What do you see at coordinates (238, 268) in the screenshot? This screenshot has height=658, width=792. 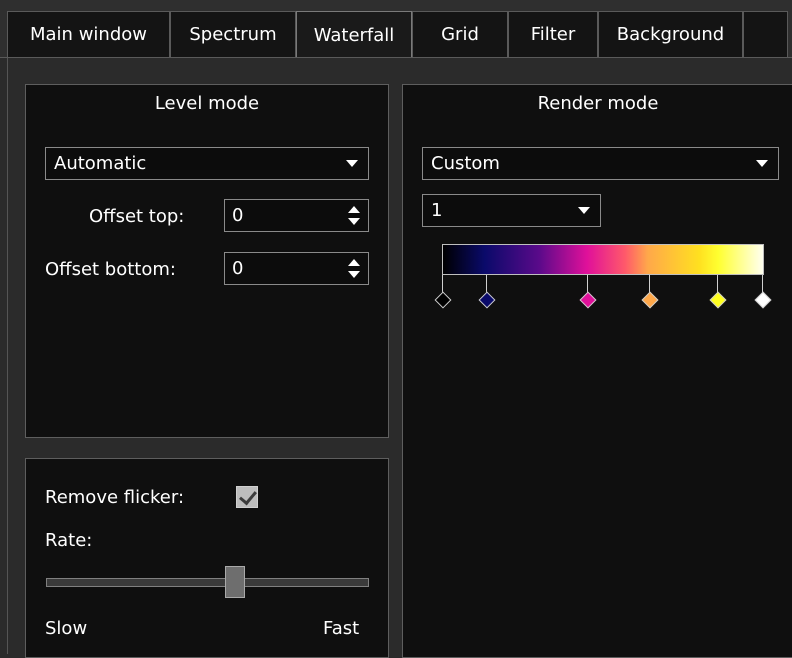 I see `offset-bottom-value: 0` at bounding box center [238, 268].